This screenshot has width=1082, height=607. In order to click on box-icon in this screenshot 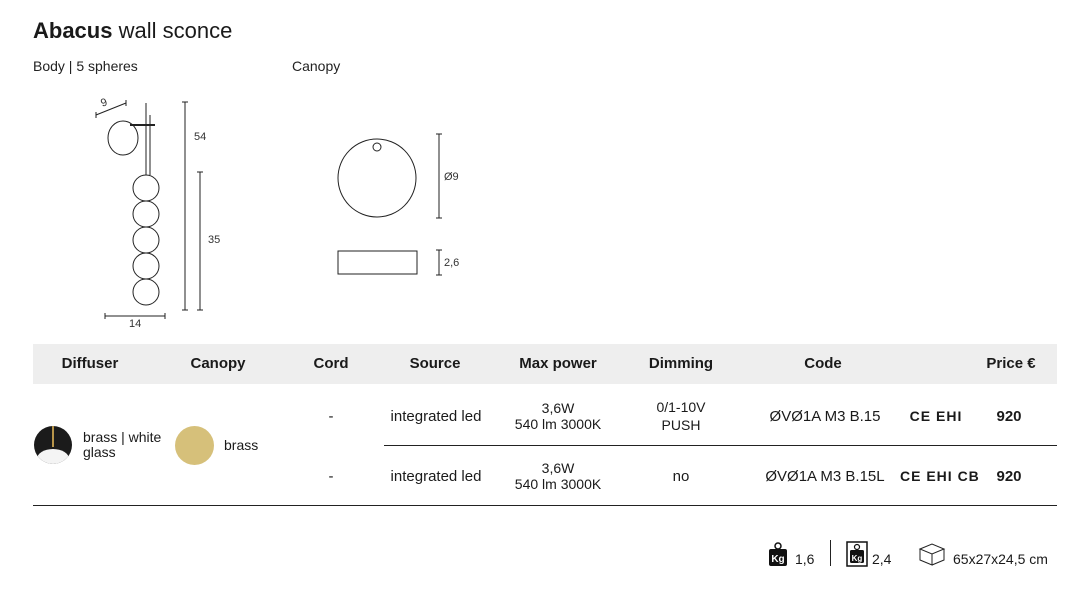, I will do `click(932, 554)`.